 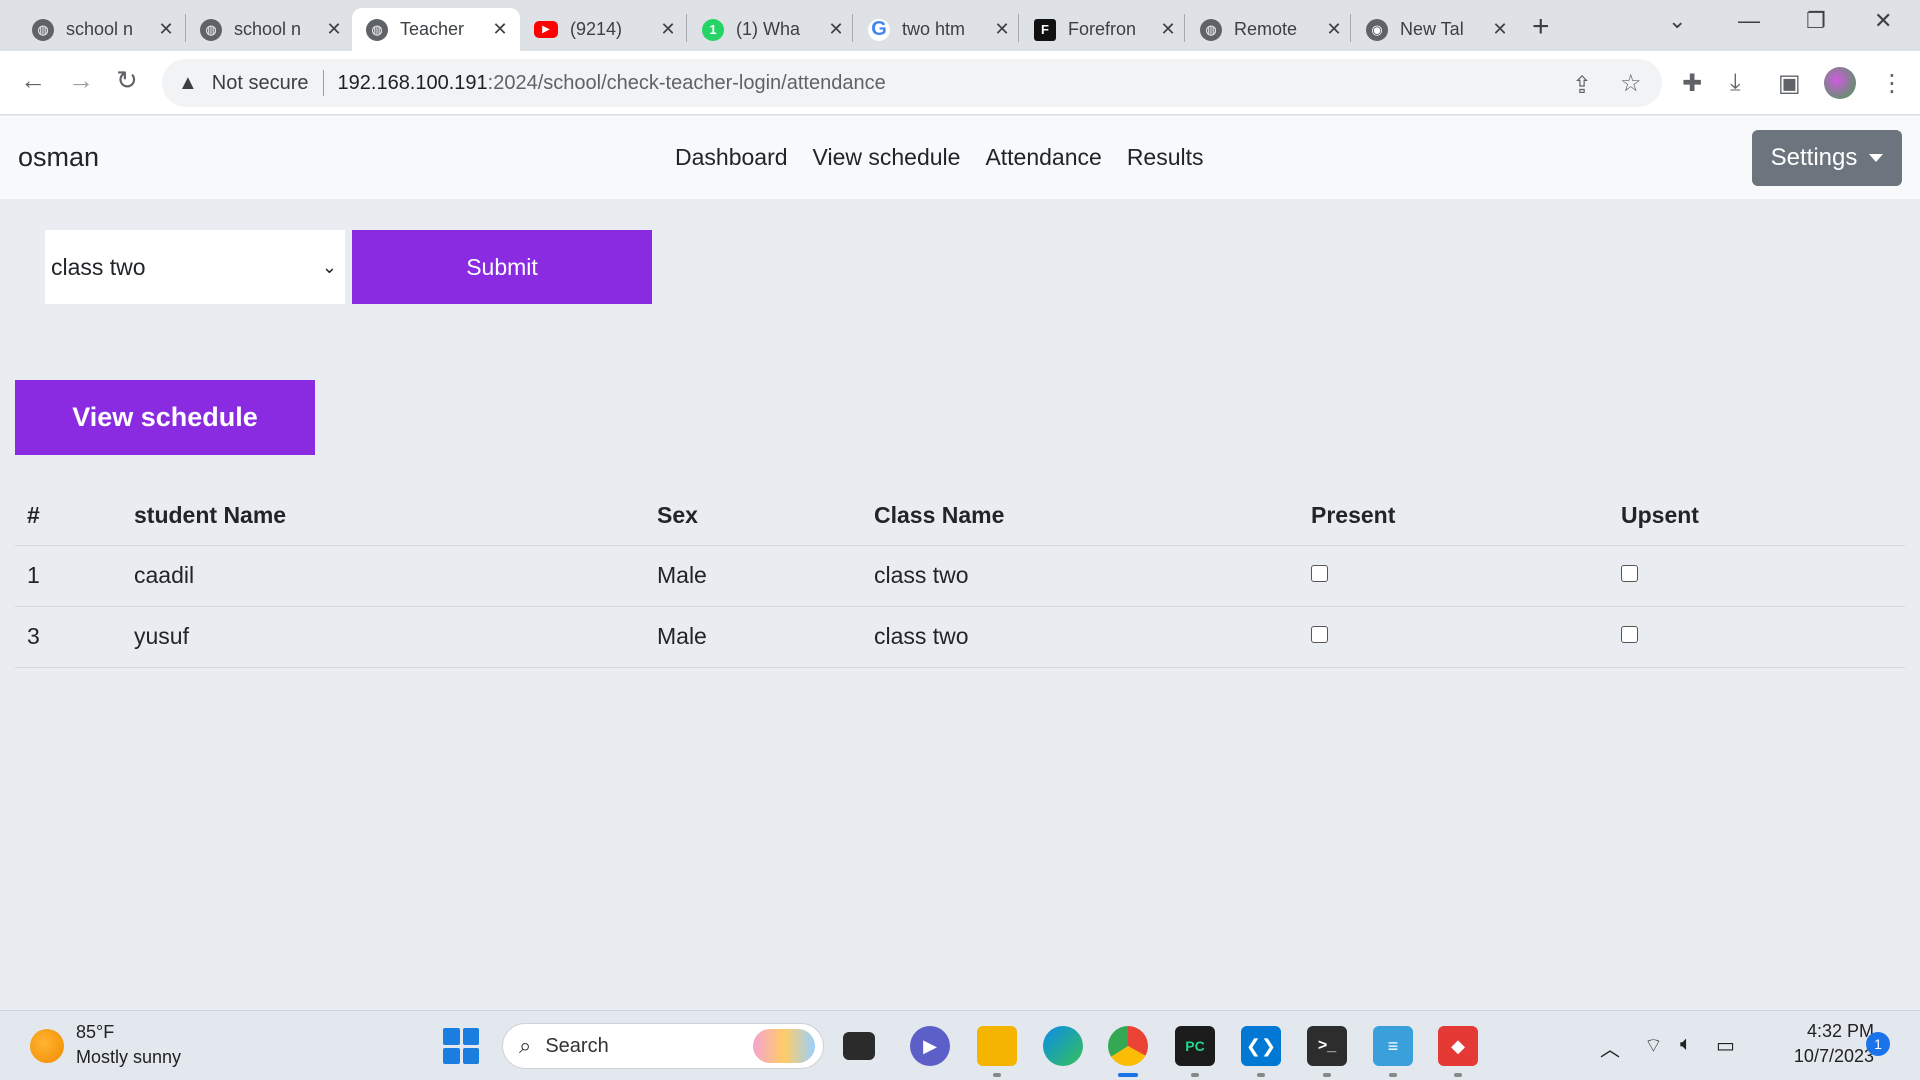 What do you see at coordinates (1816, 21) in the screenshot?
I see `restore-icon: ❐` at bounding box center [1816, 21].